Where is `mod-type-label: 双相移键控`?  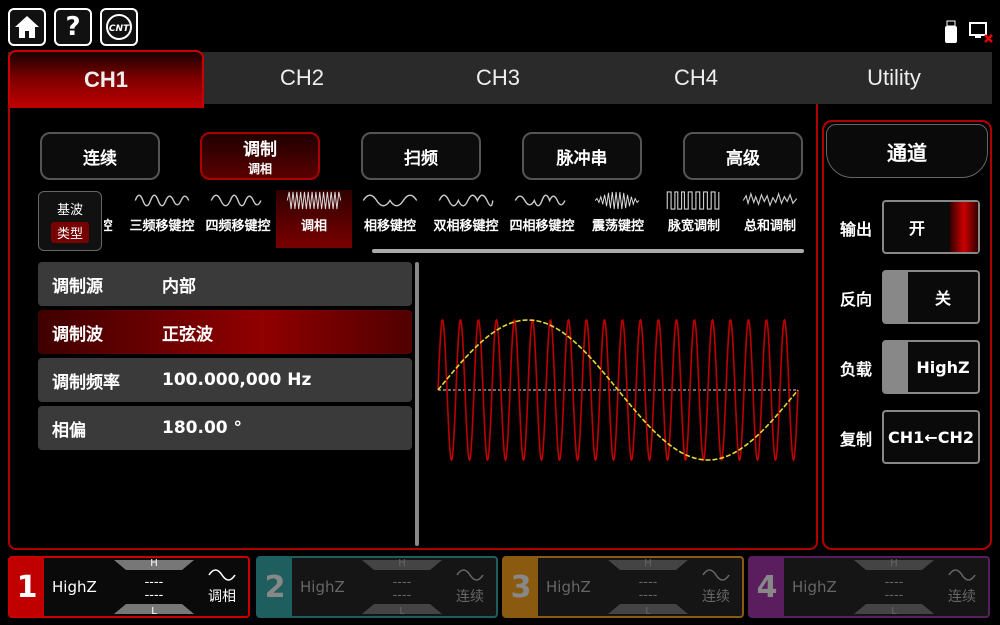
mod-type-label: 双相移键控 is located at coordinates (466, 226).